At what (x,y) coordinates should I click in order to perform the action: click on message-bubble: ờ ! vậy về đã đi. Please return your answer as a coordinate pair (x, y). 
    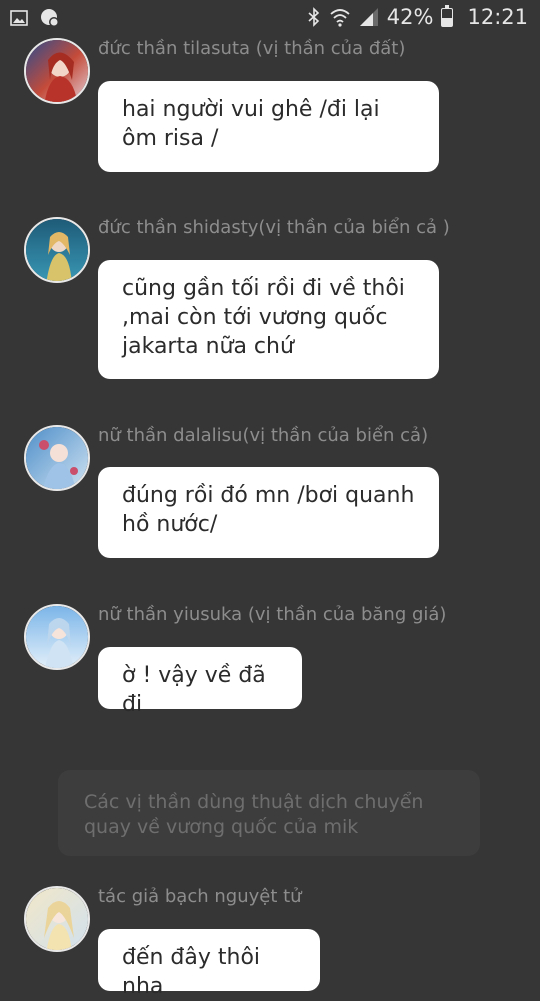
    Looking at the image, I should click on (200, 682).